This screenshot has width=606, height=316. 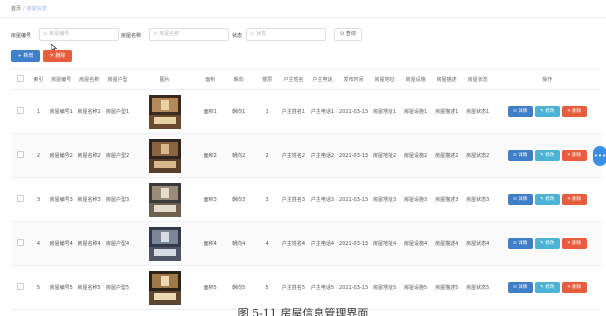 I want to click on cell-addr: 房屋地址4, so click(x=385, y=243).